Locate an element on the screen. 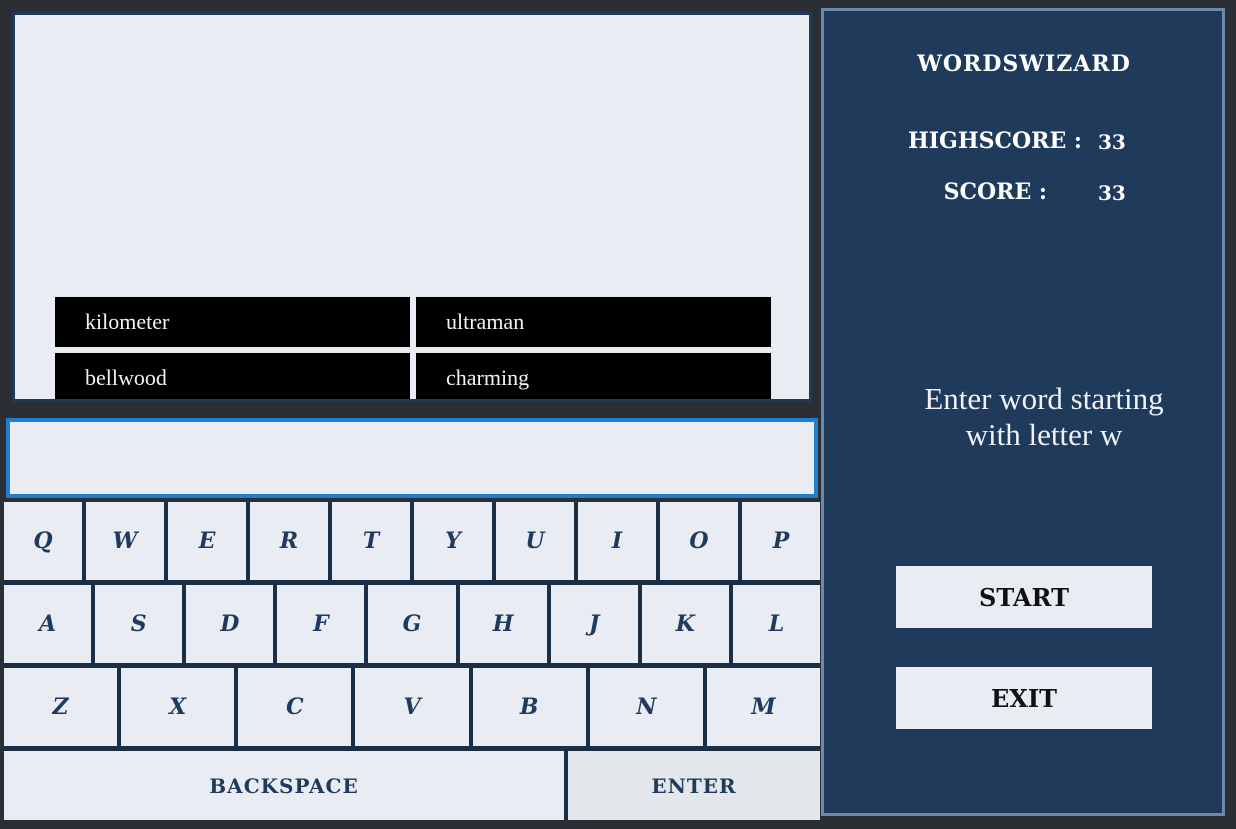 This screenshot has height=829, width=1236. key-l: L is located at coordinates (776, 624).